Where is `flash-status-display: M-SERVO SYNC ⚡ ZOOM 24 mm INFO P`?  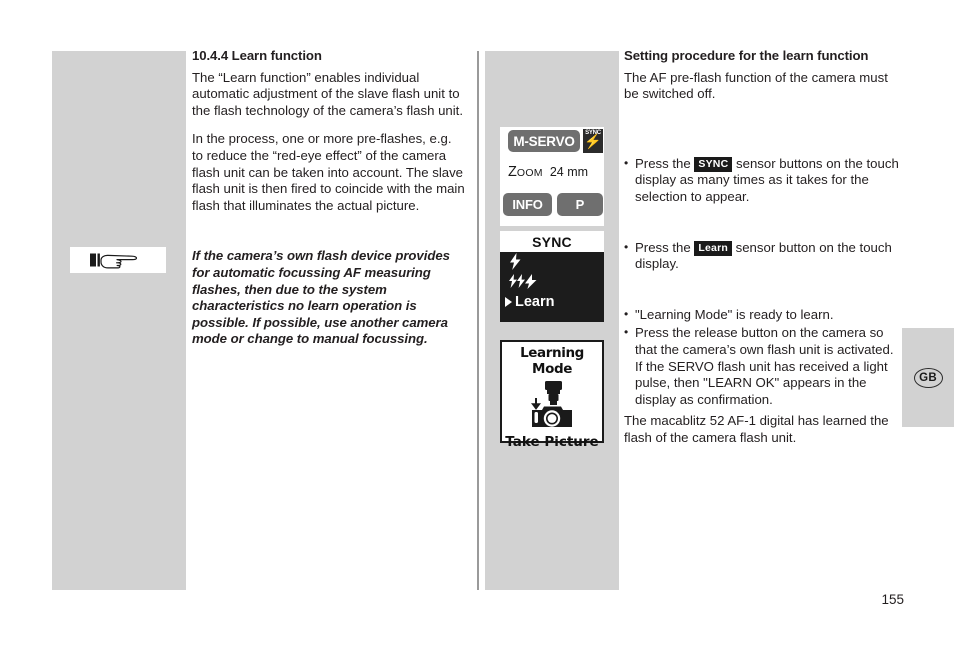 flash-status-display: M-SERVO SYNC ⚡ ZOOM 24 mm INFO P is located at coordinates (552, 176).